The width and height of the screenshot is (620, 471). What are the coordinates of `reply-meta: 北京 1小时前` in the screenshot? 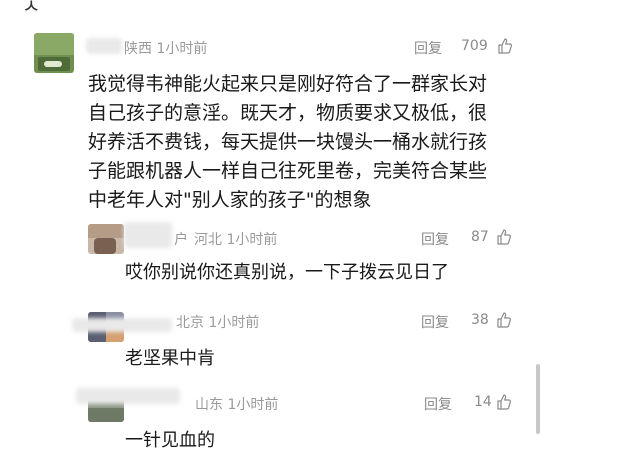 It's located at (218, 323).